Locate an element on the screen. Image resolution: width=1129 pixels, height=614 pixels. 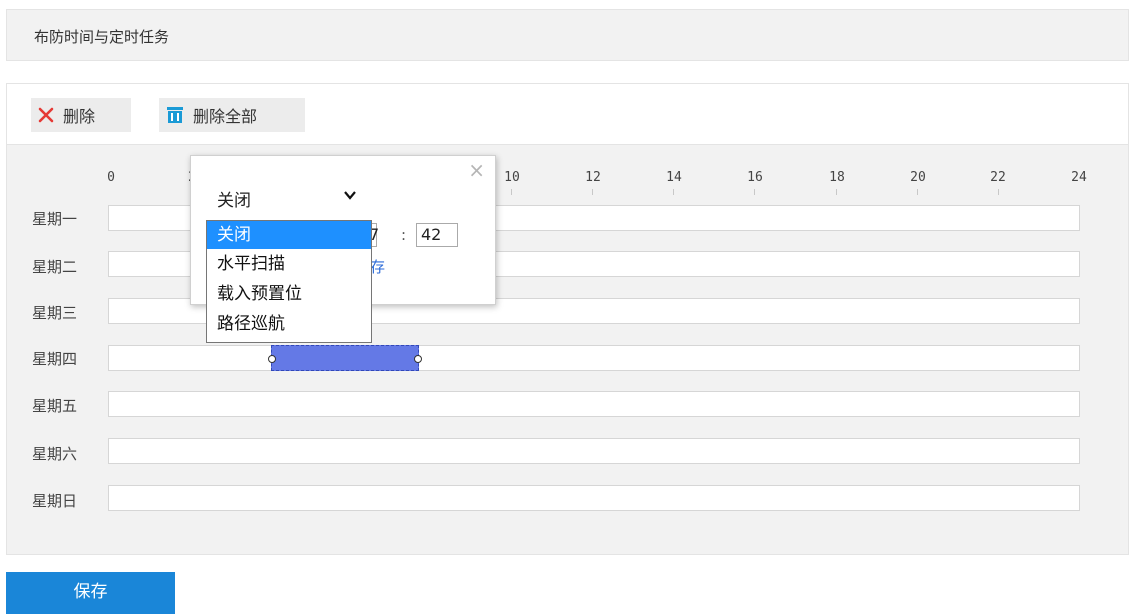
title-bar: 布防时间与定时任务 is located at coordinates (567, 35).